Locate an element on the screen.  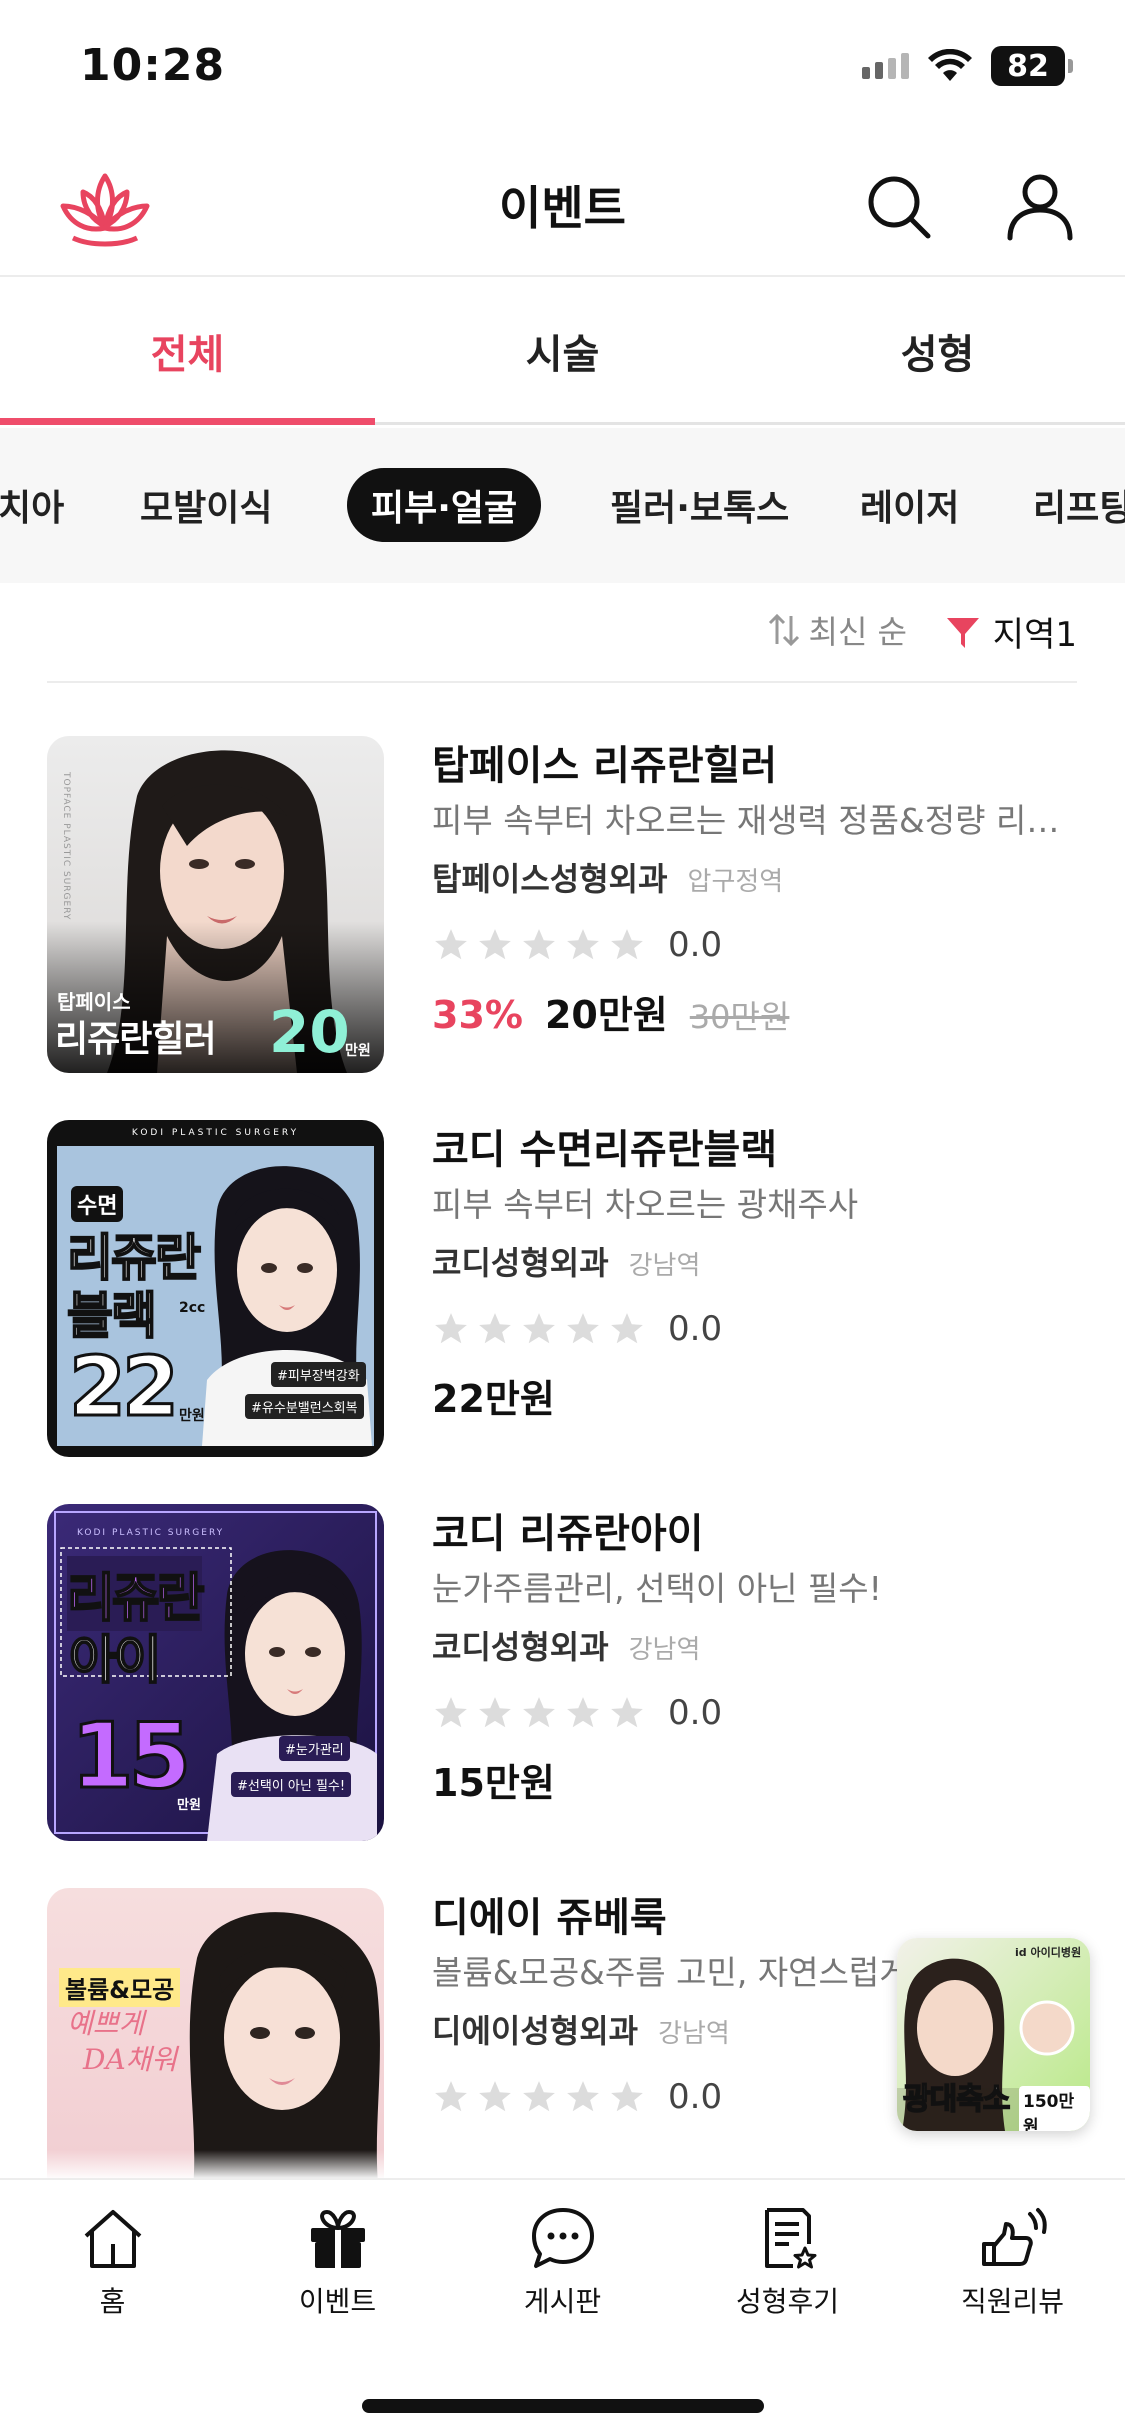
event-meta: 코디성형외과 강남역 is located at coordinates (757, 1261).